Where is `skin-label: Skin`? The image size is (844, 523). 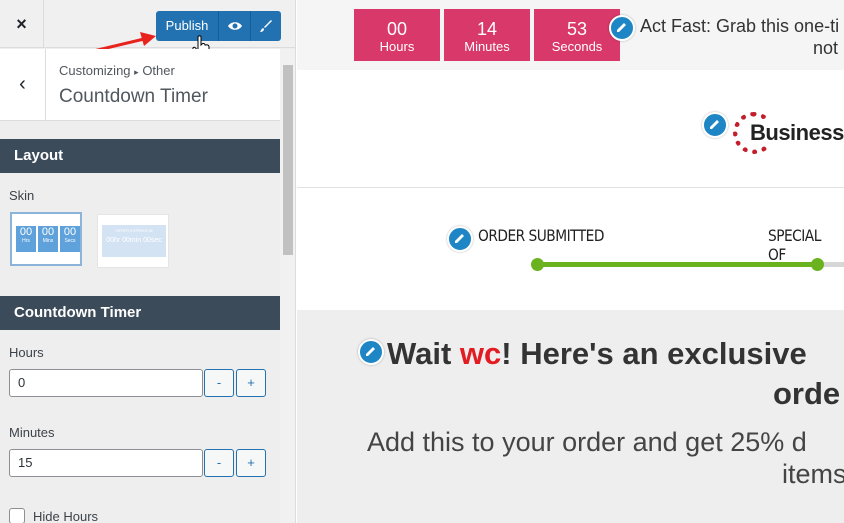 skin-label: Skin is located at coordinates (22, 195).